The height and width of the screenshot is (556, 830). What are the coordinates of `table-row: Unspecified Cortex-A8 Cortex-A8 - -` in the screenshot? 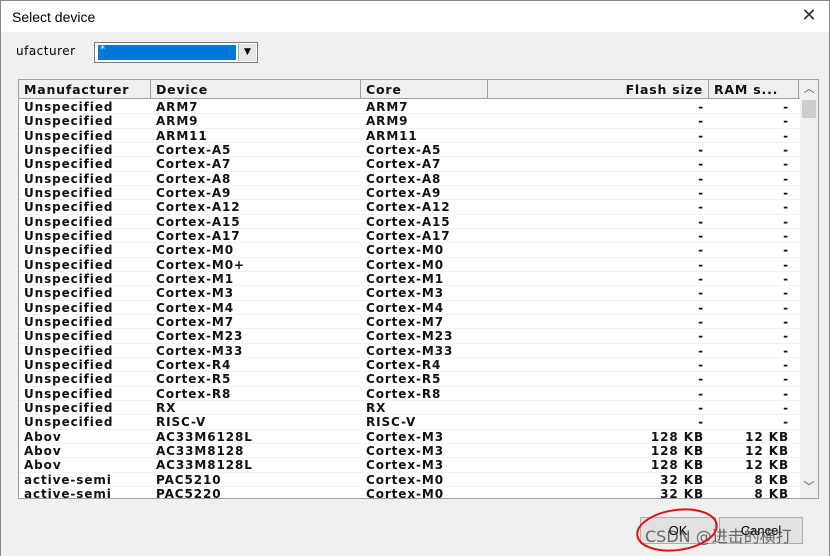 It's located at (410, 179).